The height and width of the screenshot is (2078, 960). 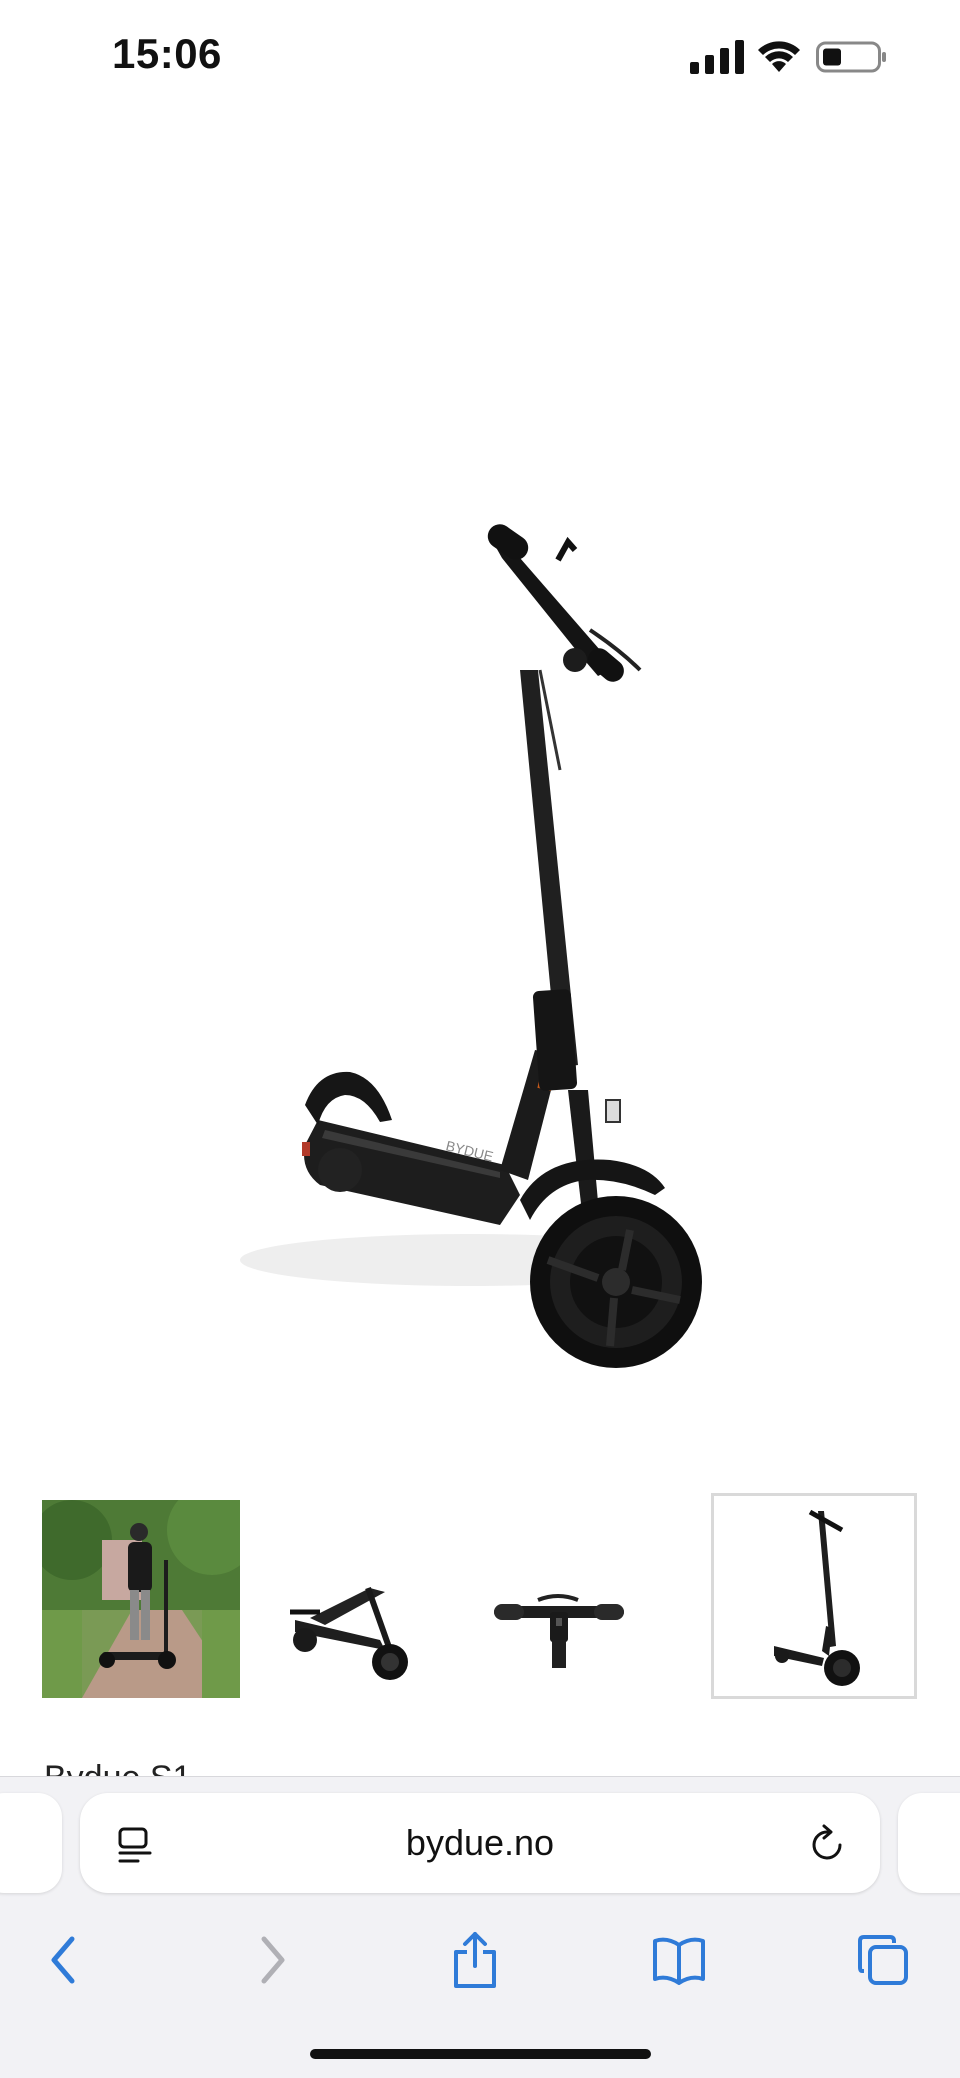 I want to click on thumbnail-scooter-side, so click(x=814, y=1596).